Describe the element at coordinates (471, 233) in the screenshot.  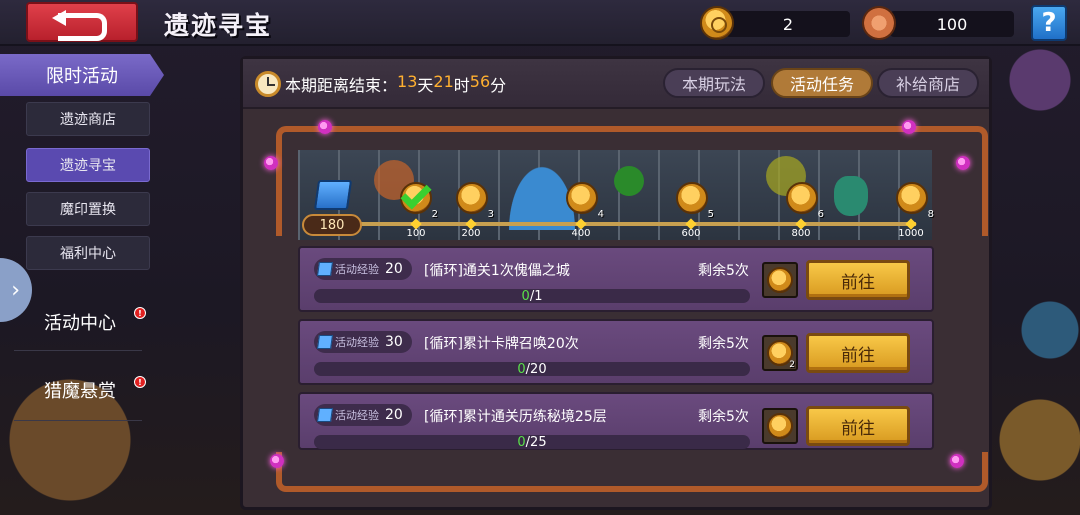
I see `milestone-label: 200` at that location.